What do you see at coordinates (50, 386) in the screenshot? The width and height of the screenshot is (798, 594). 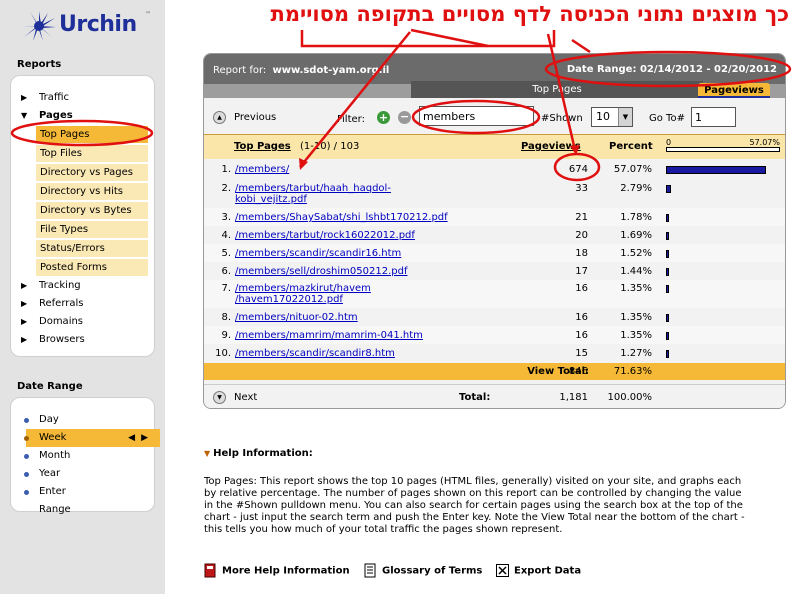 I see `date-range-title: Date Range` at bounding box center [50, 386].